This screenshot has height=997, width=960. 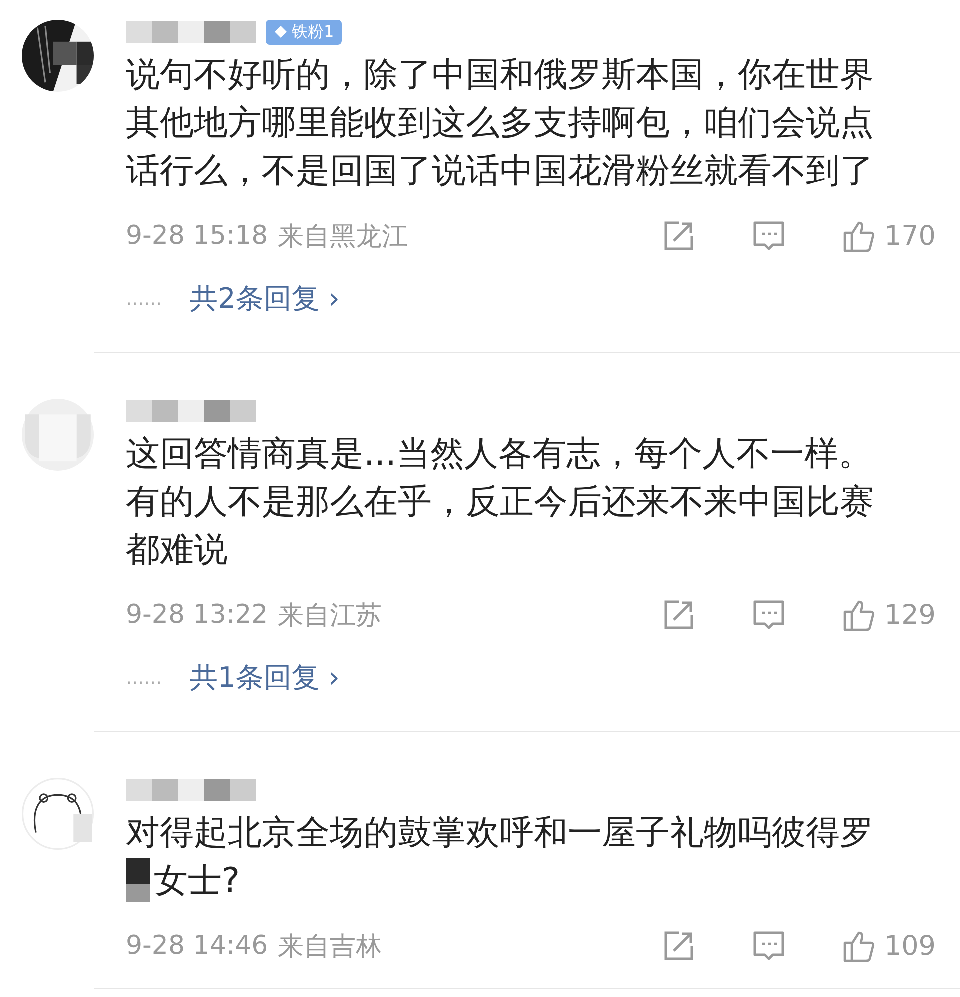 What do you see at coordinates (500, 833) in the screenshot?
I see `comment-text: 对得起北京全场的鼓掌欢呼和一屋子礼物吗彼得罗` at bounding box center [500, 833].